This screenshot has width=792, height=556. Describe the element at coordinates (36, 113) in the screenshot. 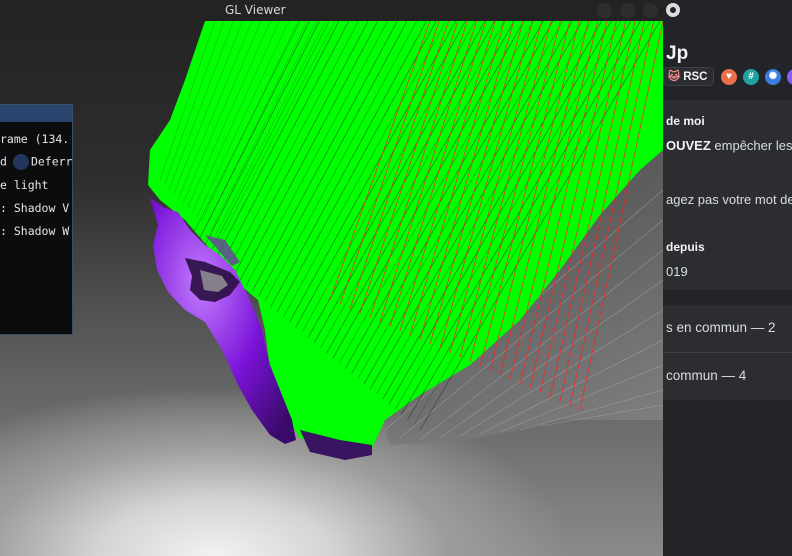

I see `debug-panel-titlebar` at that location.